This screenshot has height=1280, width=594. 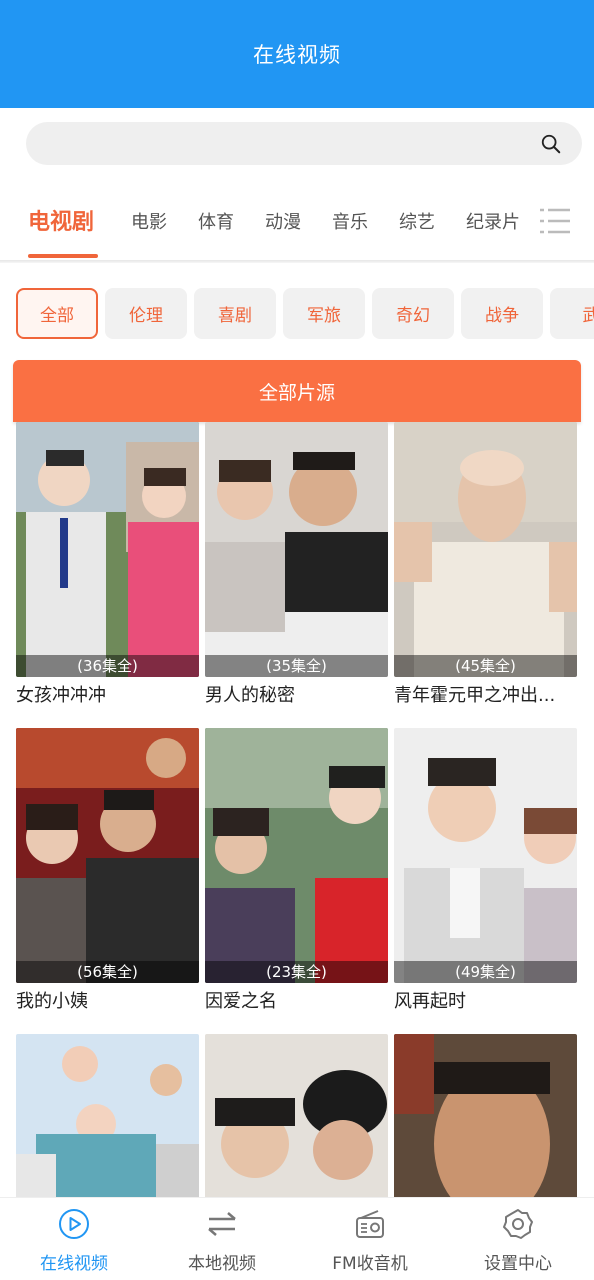 I want to click on nav-fm-radio: FM收音机, so click(x=370, y=1239).